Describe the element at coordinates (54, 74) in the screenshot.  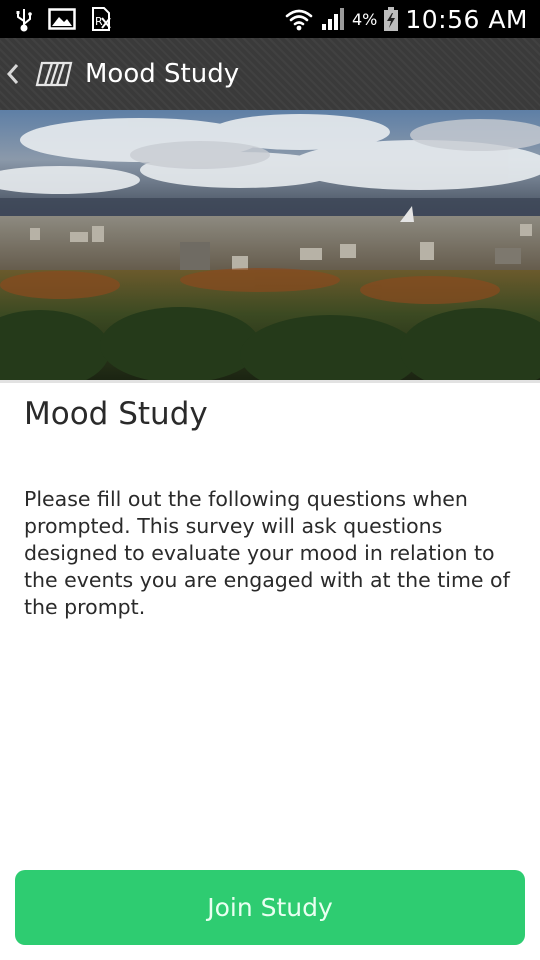
I see `striped-logo-icon` at that location.